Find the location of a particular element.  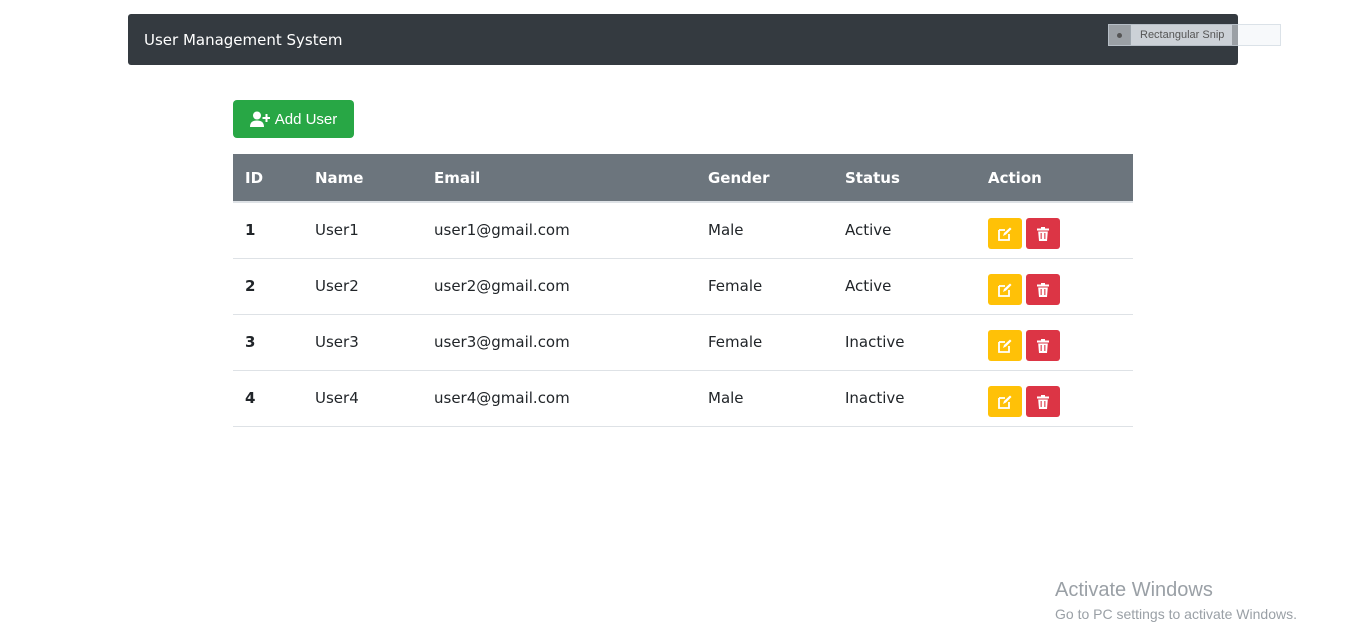

cell-email: user1@gmail.com is located at coordinates (502, 230).